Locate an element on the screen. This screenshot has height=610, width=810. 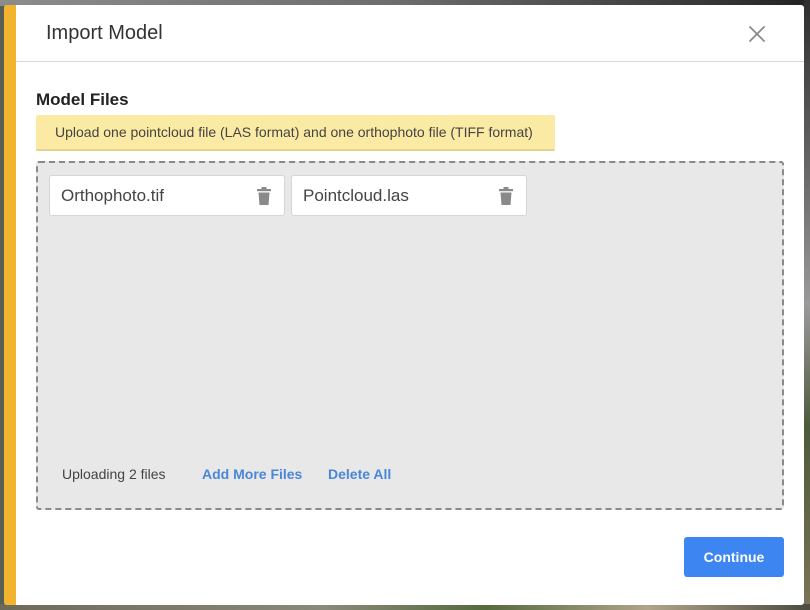
continue-button: Continue is located at coordinates (734, 557).